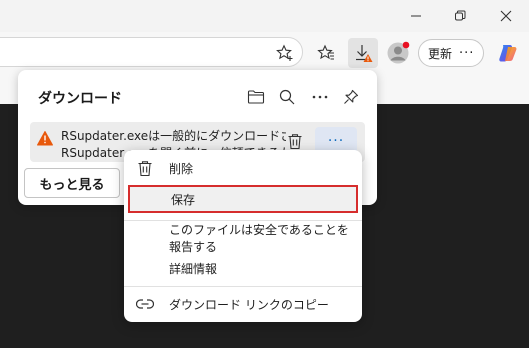 The width and height of the screenshot is (529, 348). I want to click on search-downloads-button, so click(287, 97).